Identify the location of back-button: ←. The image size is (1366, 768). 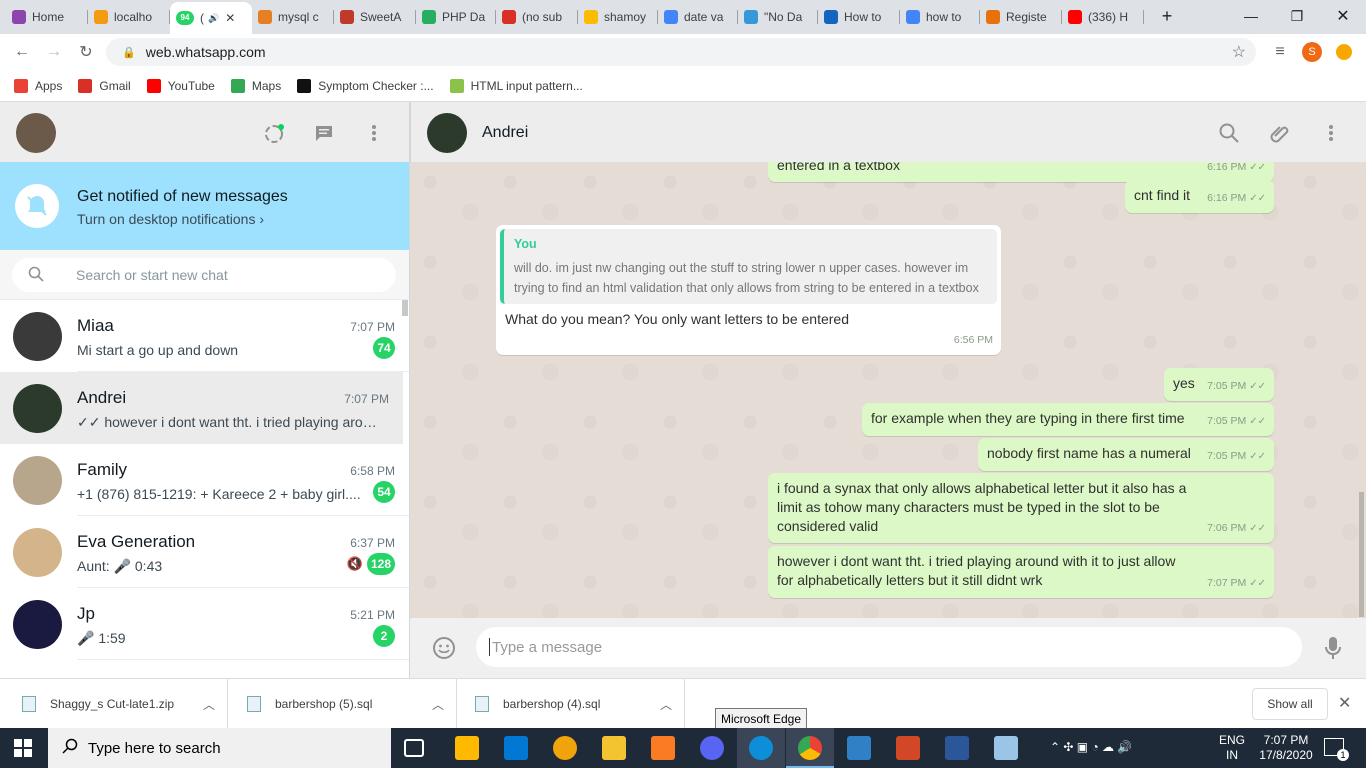
(22, 52).